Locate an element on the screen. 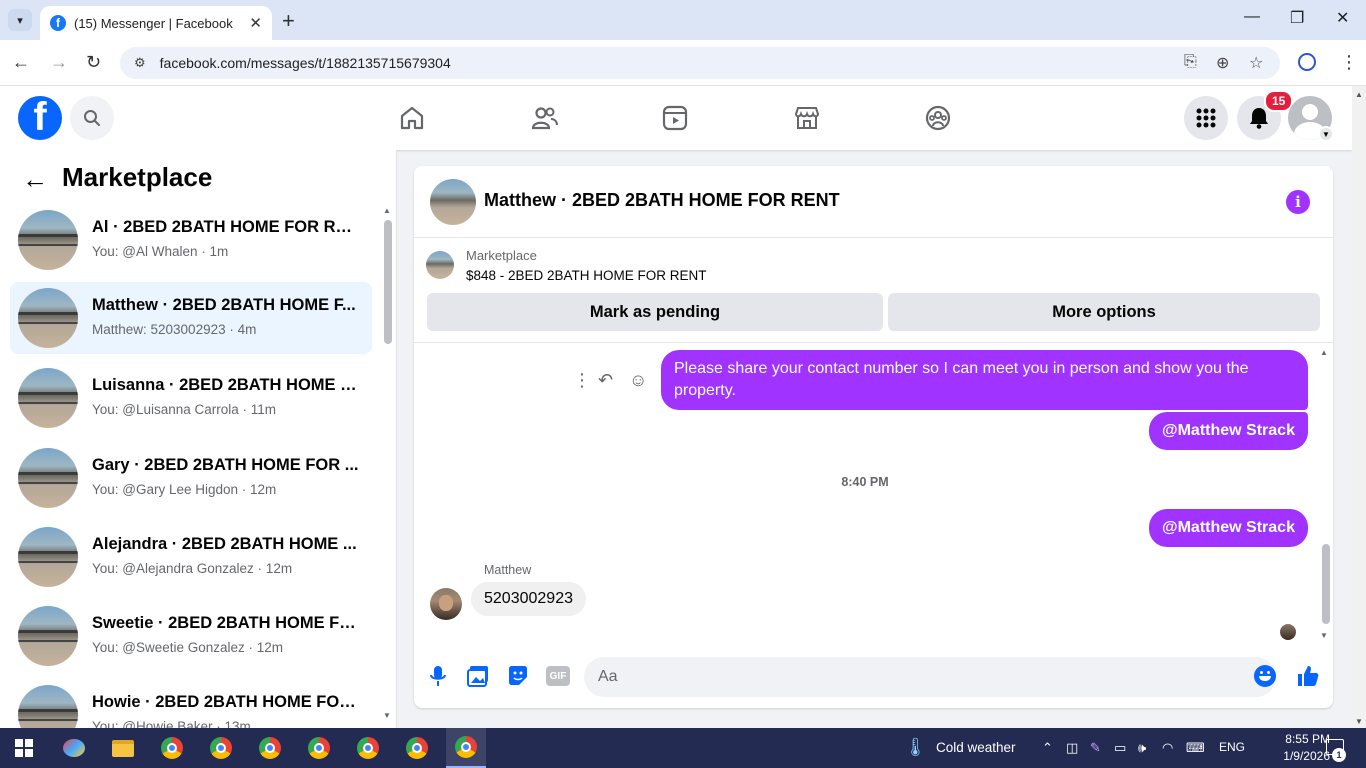 The height and width of the screenshot is (768, 1366). pen-icon: ✎ is located at coordinates (1095, 748).